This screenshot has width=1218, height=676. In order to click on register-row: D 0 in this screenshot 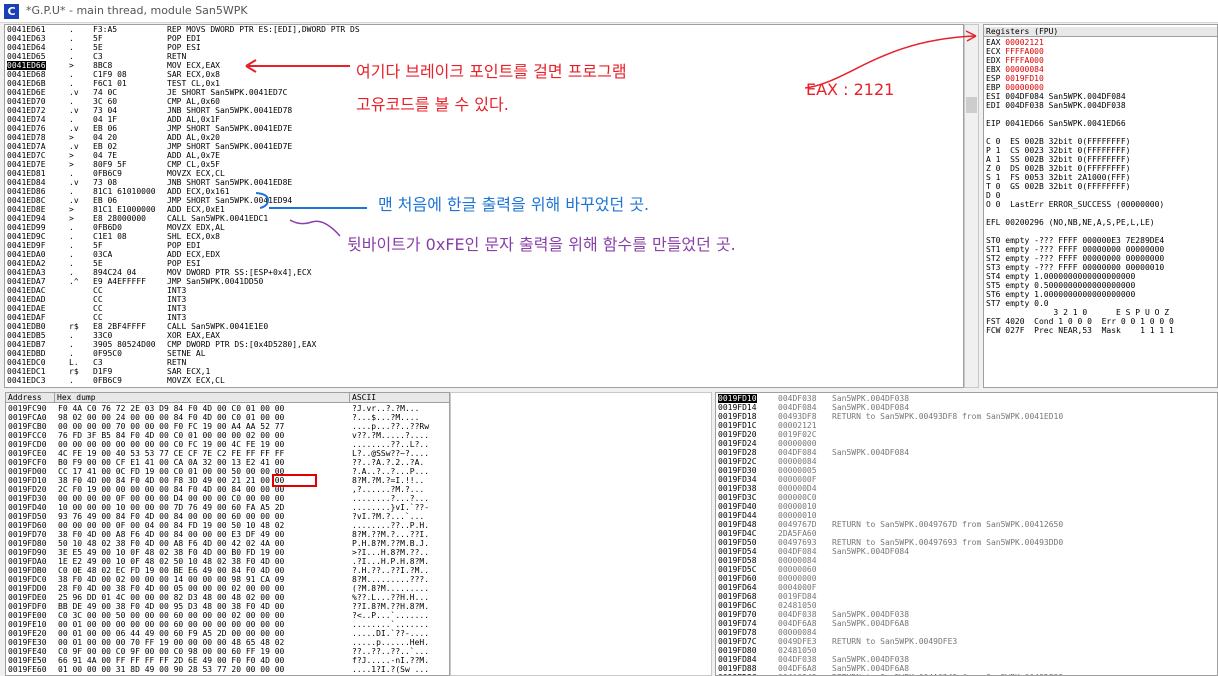, I will do `click(993, 195)`.